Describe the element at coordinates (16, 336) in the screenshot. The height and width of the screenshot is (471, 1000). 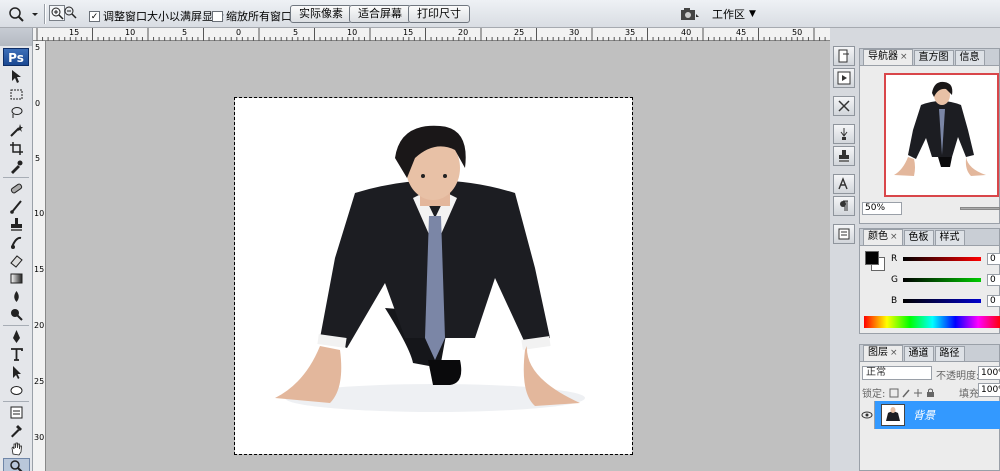
I see `pen-tool` at that location.